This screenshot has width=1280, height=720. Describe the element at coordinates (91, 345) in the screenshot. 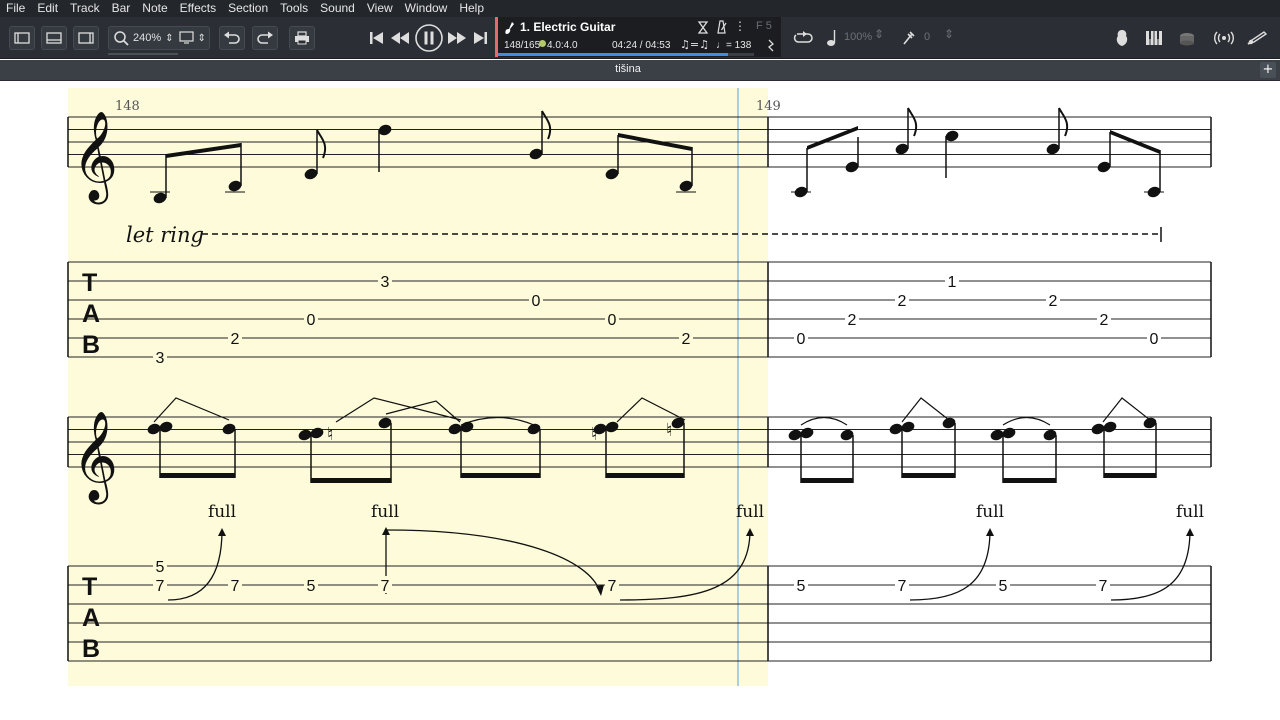

I see `tab-clef-letter-b: B` at that location.